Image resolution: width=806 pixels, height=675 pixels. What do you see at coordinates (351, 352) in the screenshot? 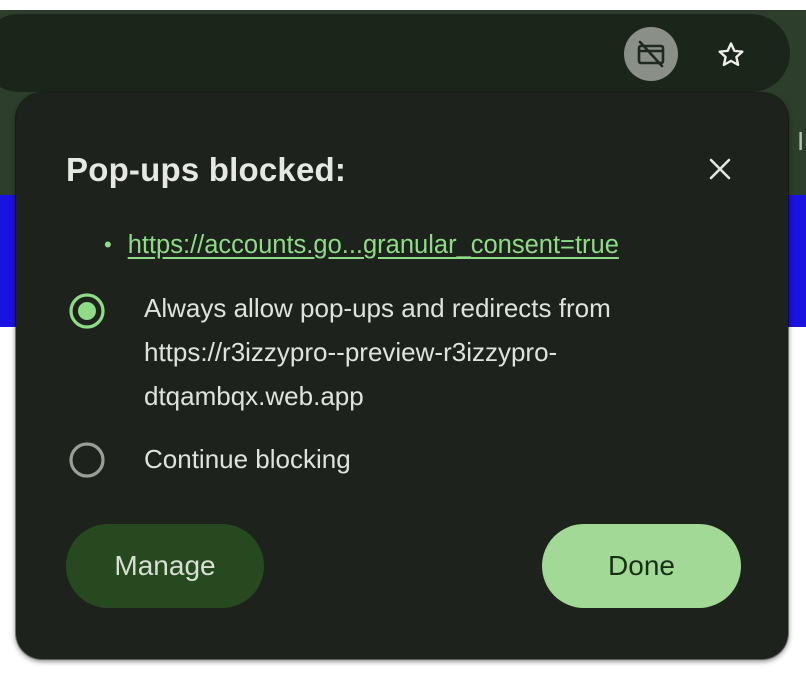
I see `always-allow-label-line2: https://r3izzypro--preview-r3izzypro-` at bounding box center [351, 352].